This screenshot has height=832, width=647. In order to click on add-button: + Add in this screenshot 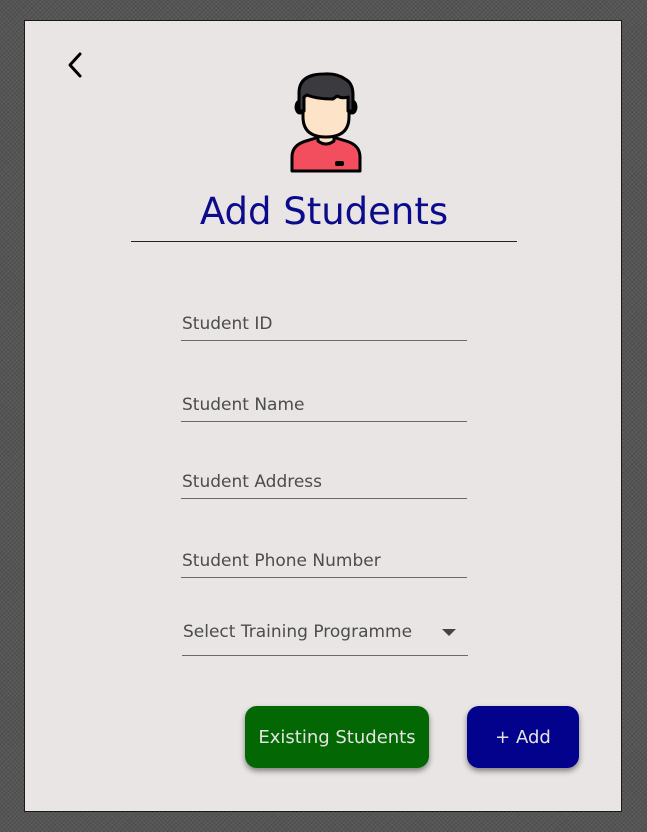, I will do `click(523, 737)`.